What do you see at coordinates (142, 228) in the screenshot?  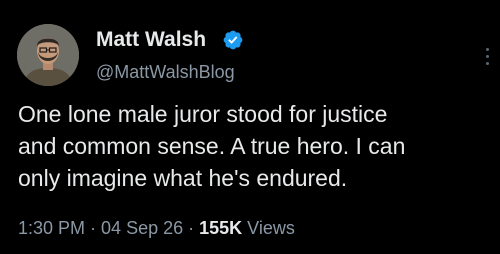 I see `tweet-date: 04 Sep 26` at bounding box center [142, 228].